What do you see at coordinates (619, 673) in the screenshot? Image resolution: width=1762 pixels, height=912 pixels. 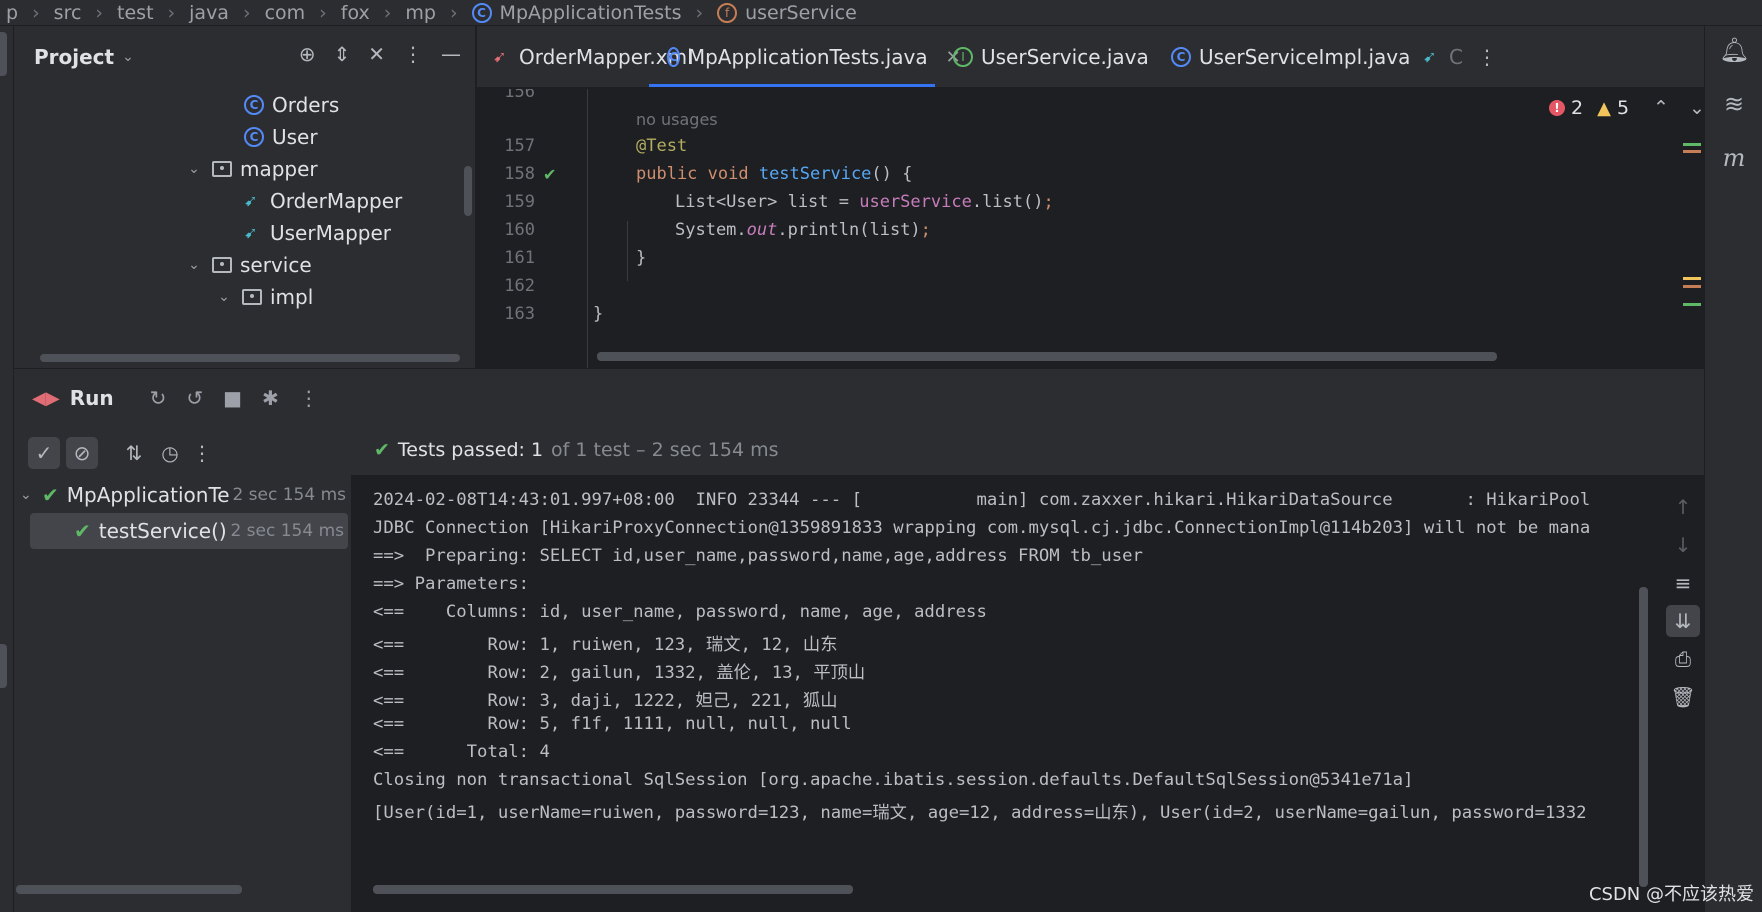 I see `console-line: <== Row: 2, gailun, 1332, 盖伦, 13, 平顶山` at bounding box center [619, 673].